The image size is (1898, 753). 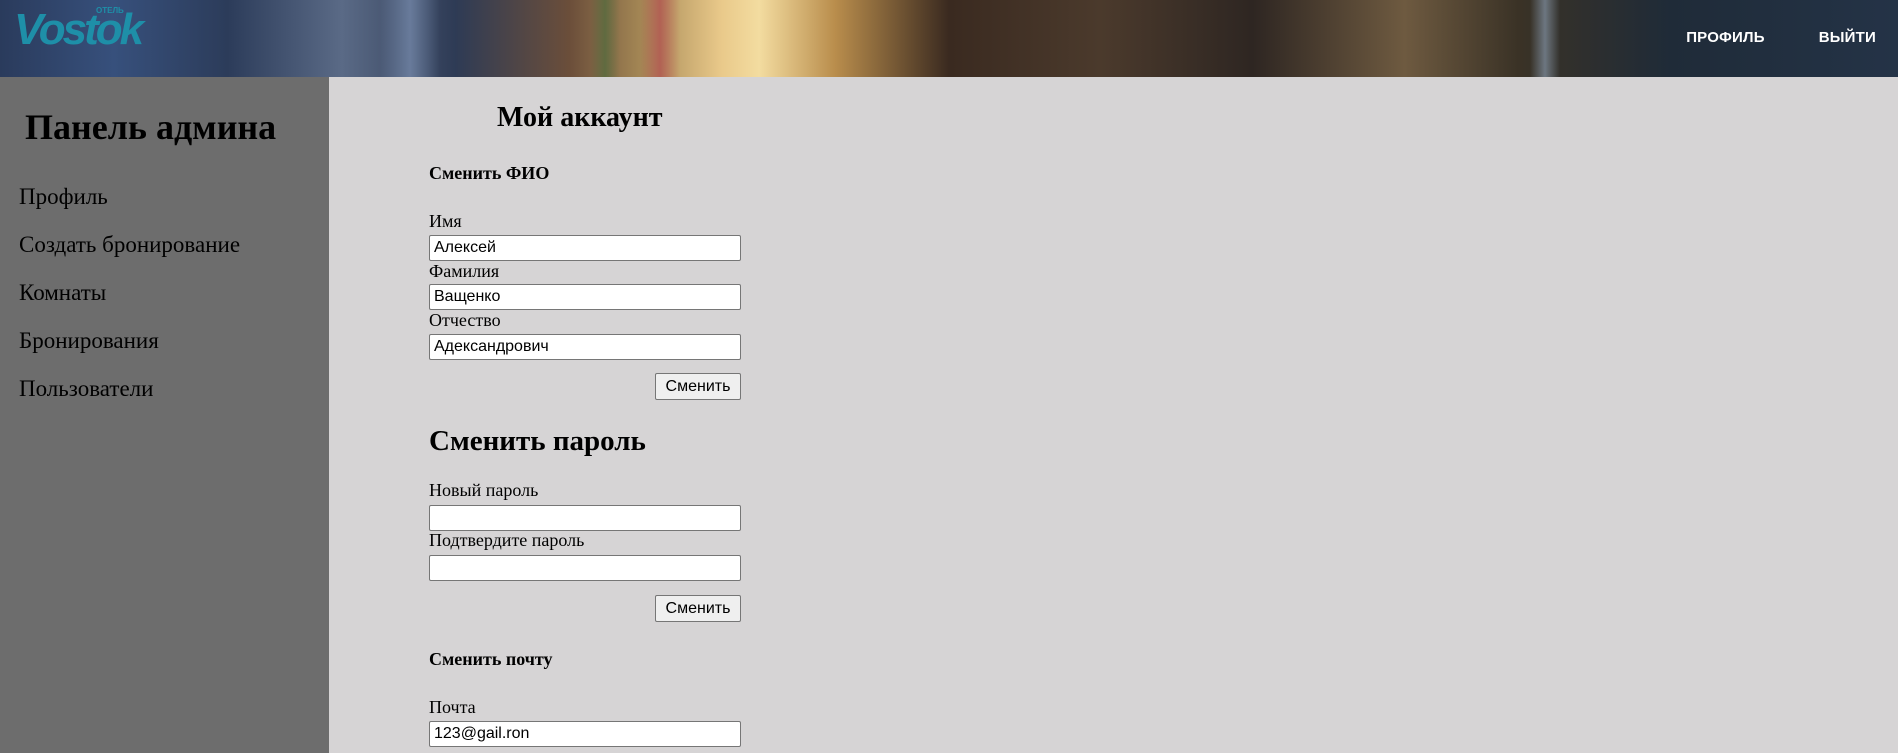 I want to click on site-header: Vostok ОТЕЛЬ ПРОФИЛЬ ВЫЙТИ, so click(x=949, y=38).